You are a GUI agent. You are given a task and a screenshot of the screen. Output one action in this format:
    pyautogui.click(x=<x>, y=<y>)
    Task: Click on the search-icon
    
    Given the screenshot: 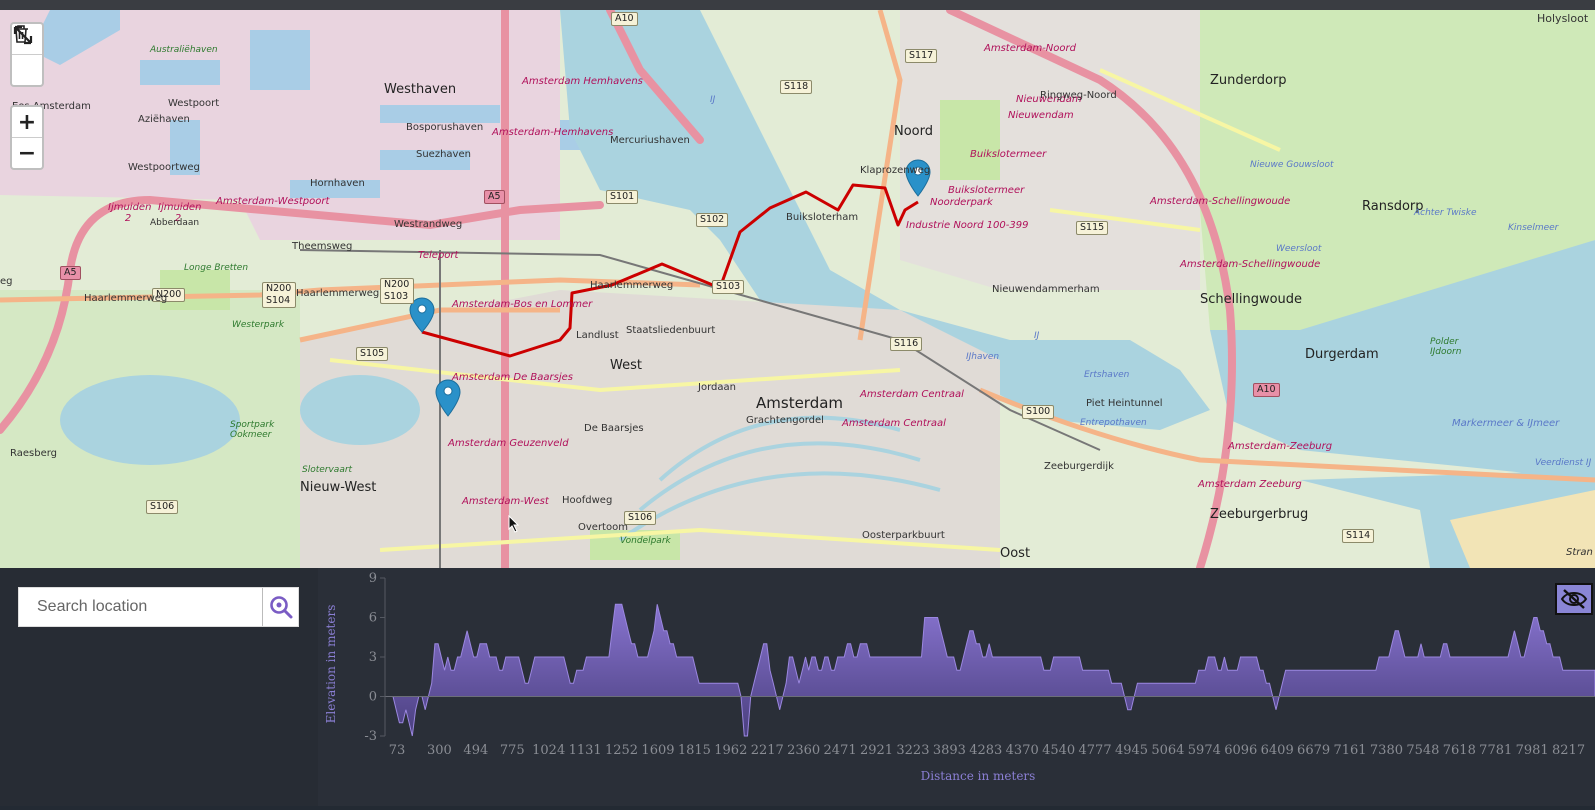 What is the action you would take?
    pyautogui.click(x=280, y=607)
    